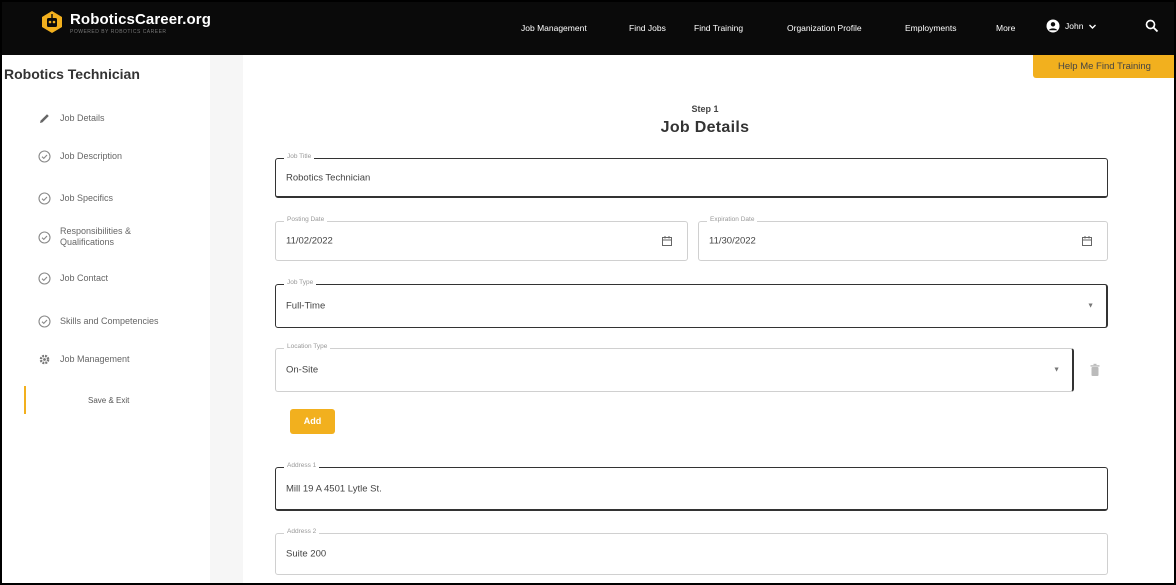 The height and width of the screenshot is (585, 1176). I want to click on trash-icon, so click(1095, 370).